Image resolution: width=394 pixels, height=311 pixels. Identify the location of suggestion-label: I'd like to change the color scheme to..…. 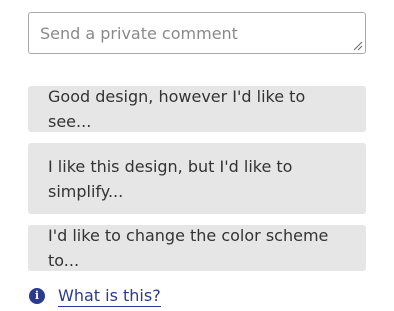
(188, 248).